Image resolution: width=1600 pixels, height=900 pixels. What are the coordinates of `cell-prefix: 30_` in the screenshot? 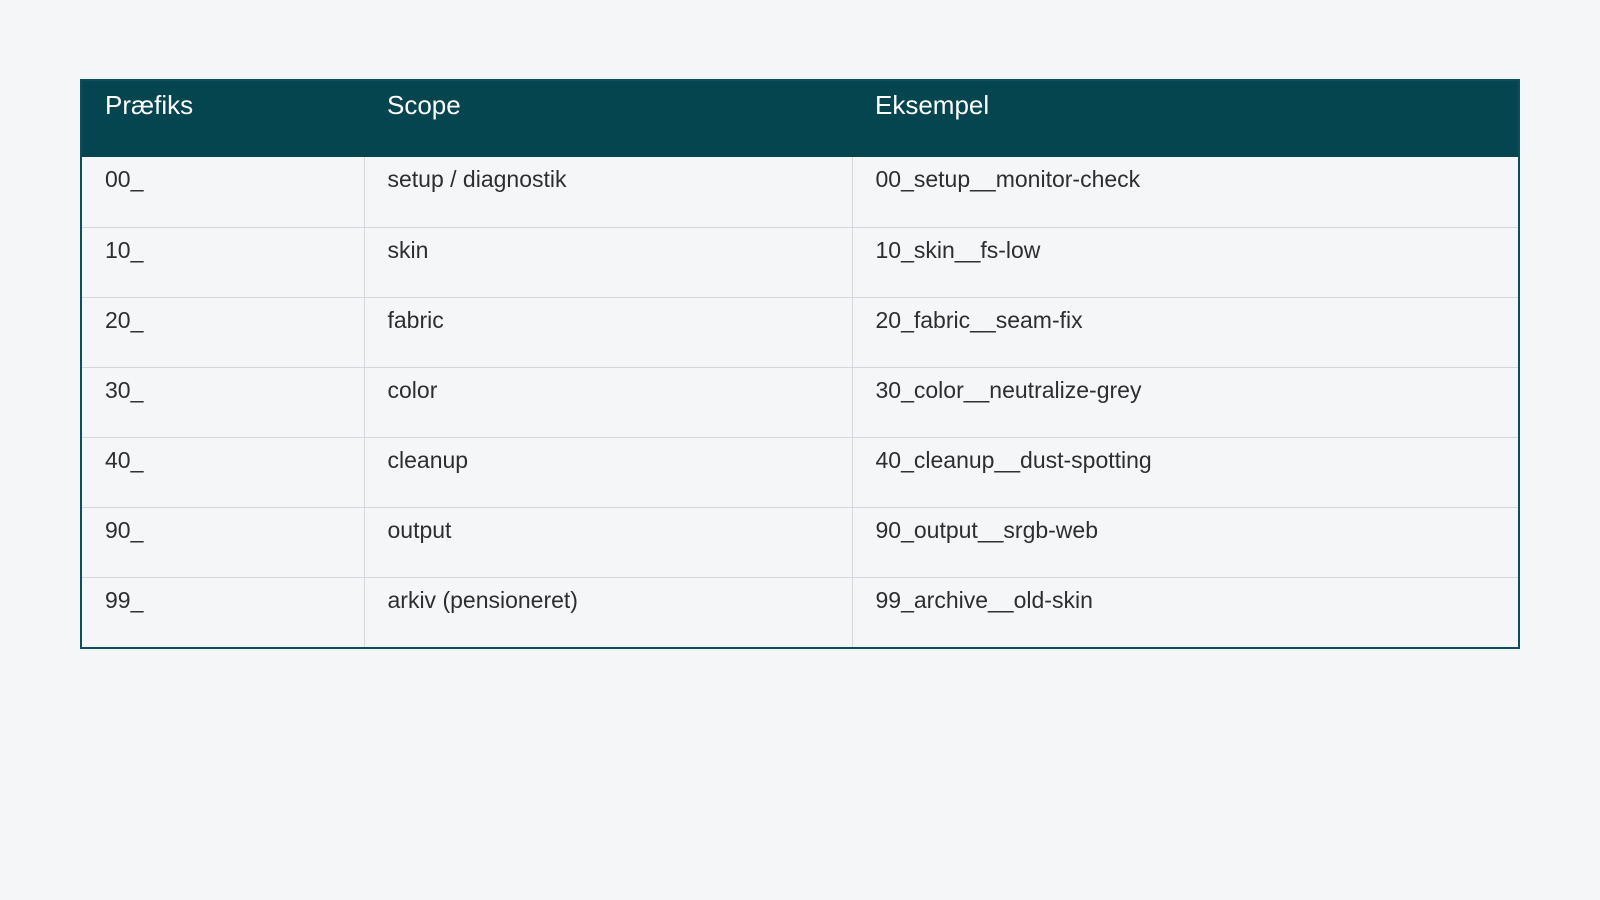 It's located at (124, 389).